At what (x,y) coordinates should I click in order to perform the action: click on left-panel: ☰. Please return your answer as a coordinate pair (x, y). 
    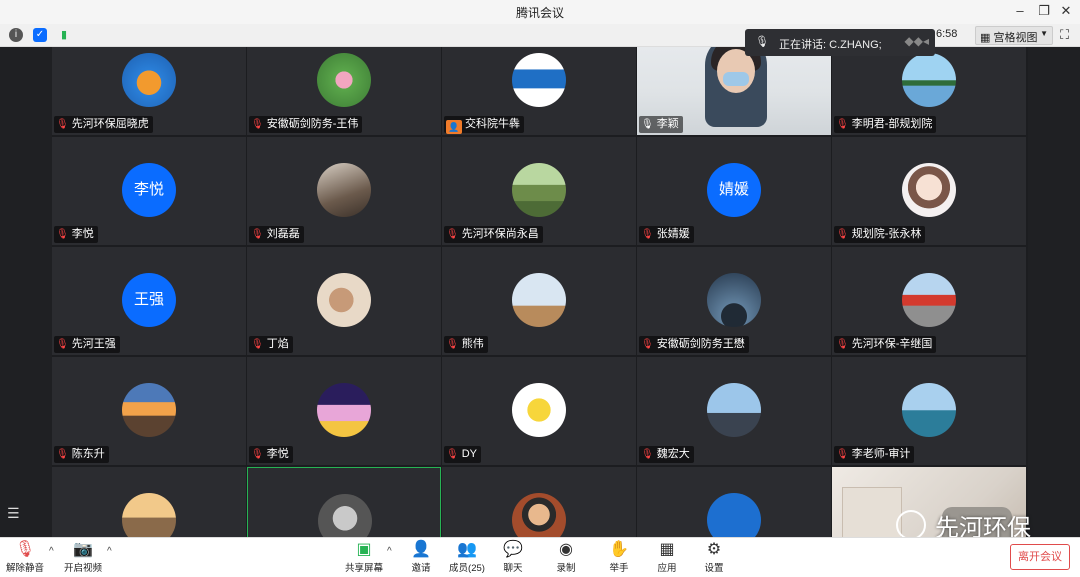
    Looking at the image, I should click on (26, 292).